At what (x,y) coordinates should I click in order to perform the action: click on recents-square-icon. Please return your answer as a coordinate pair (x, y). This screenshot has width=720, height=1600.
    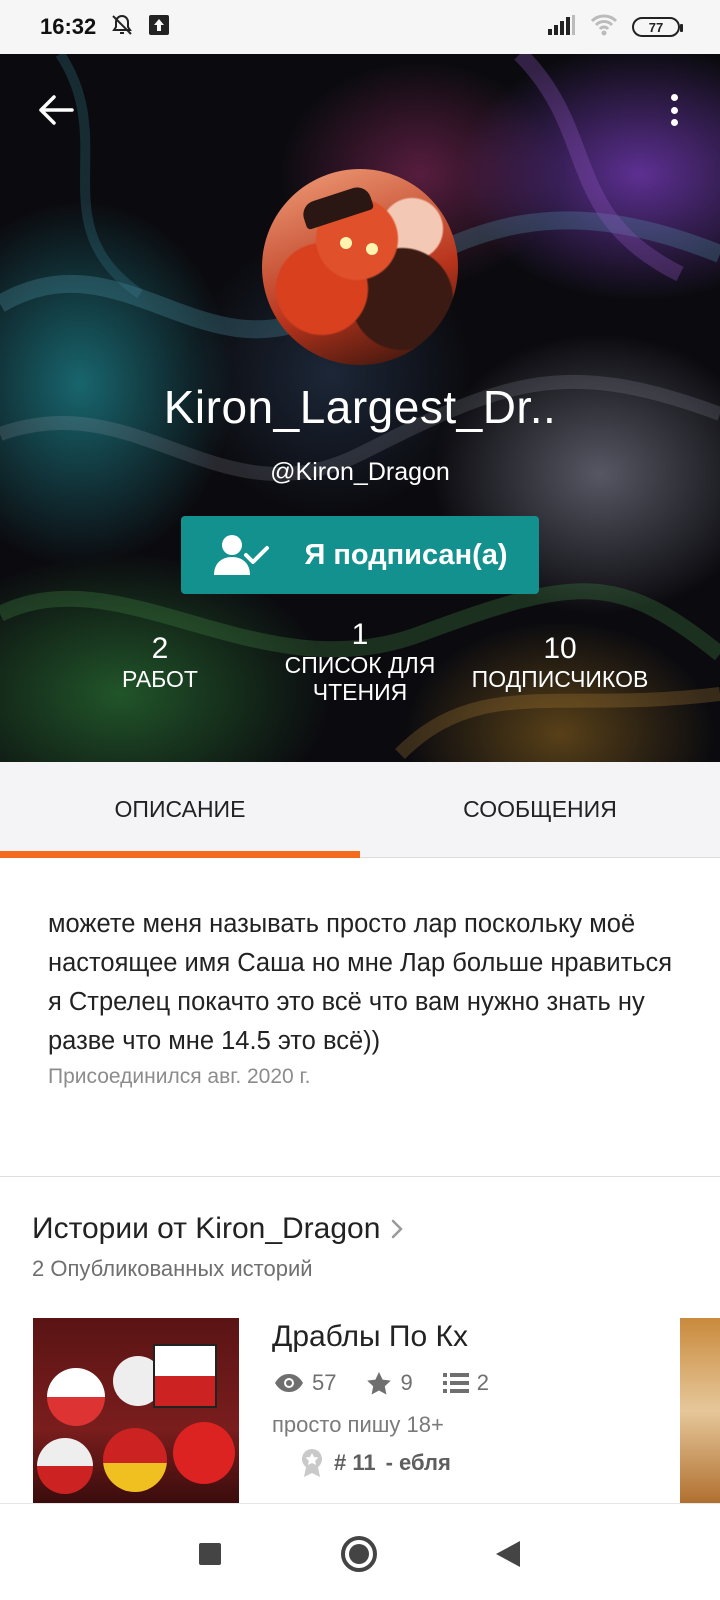
    Looking at the image, I should click on (210, 1554).